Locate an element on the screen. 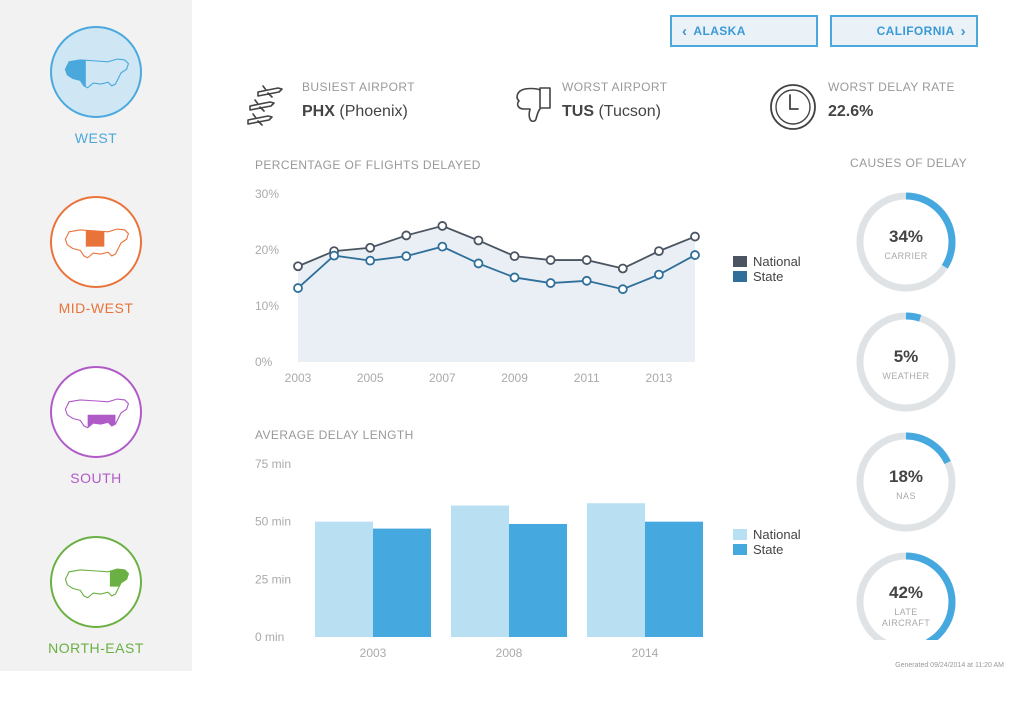 The width and height of the screenshot is (1024, 706). x-tick-label: 2005 is located at coordinates (370, 378).